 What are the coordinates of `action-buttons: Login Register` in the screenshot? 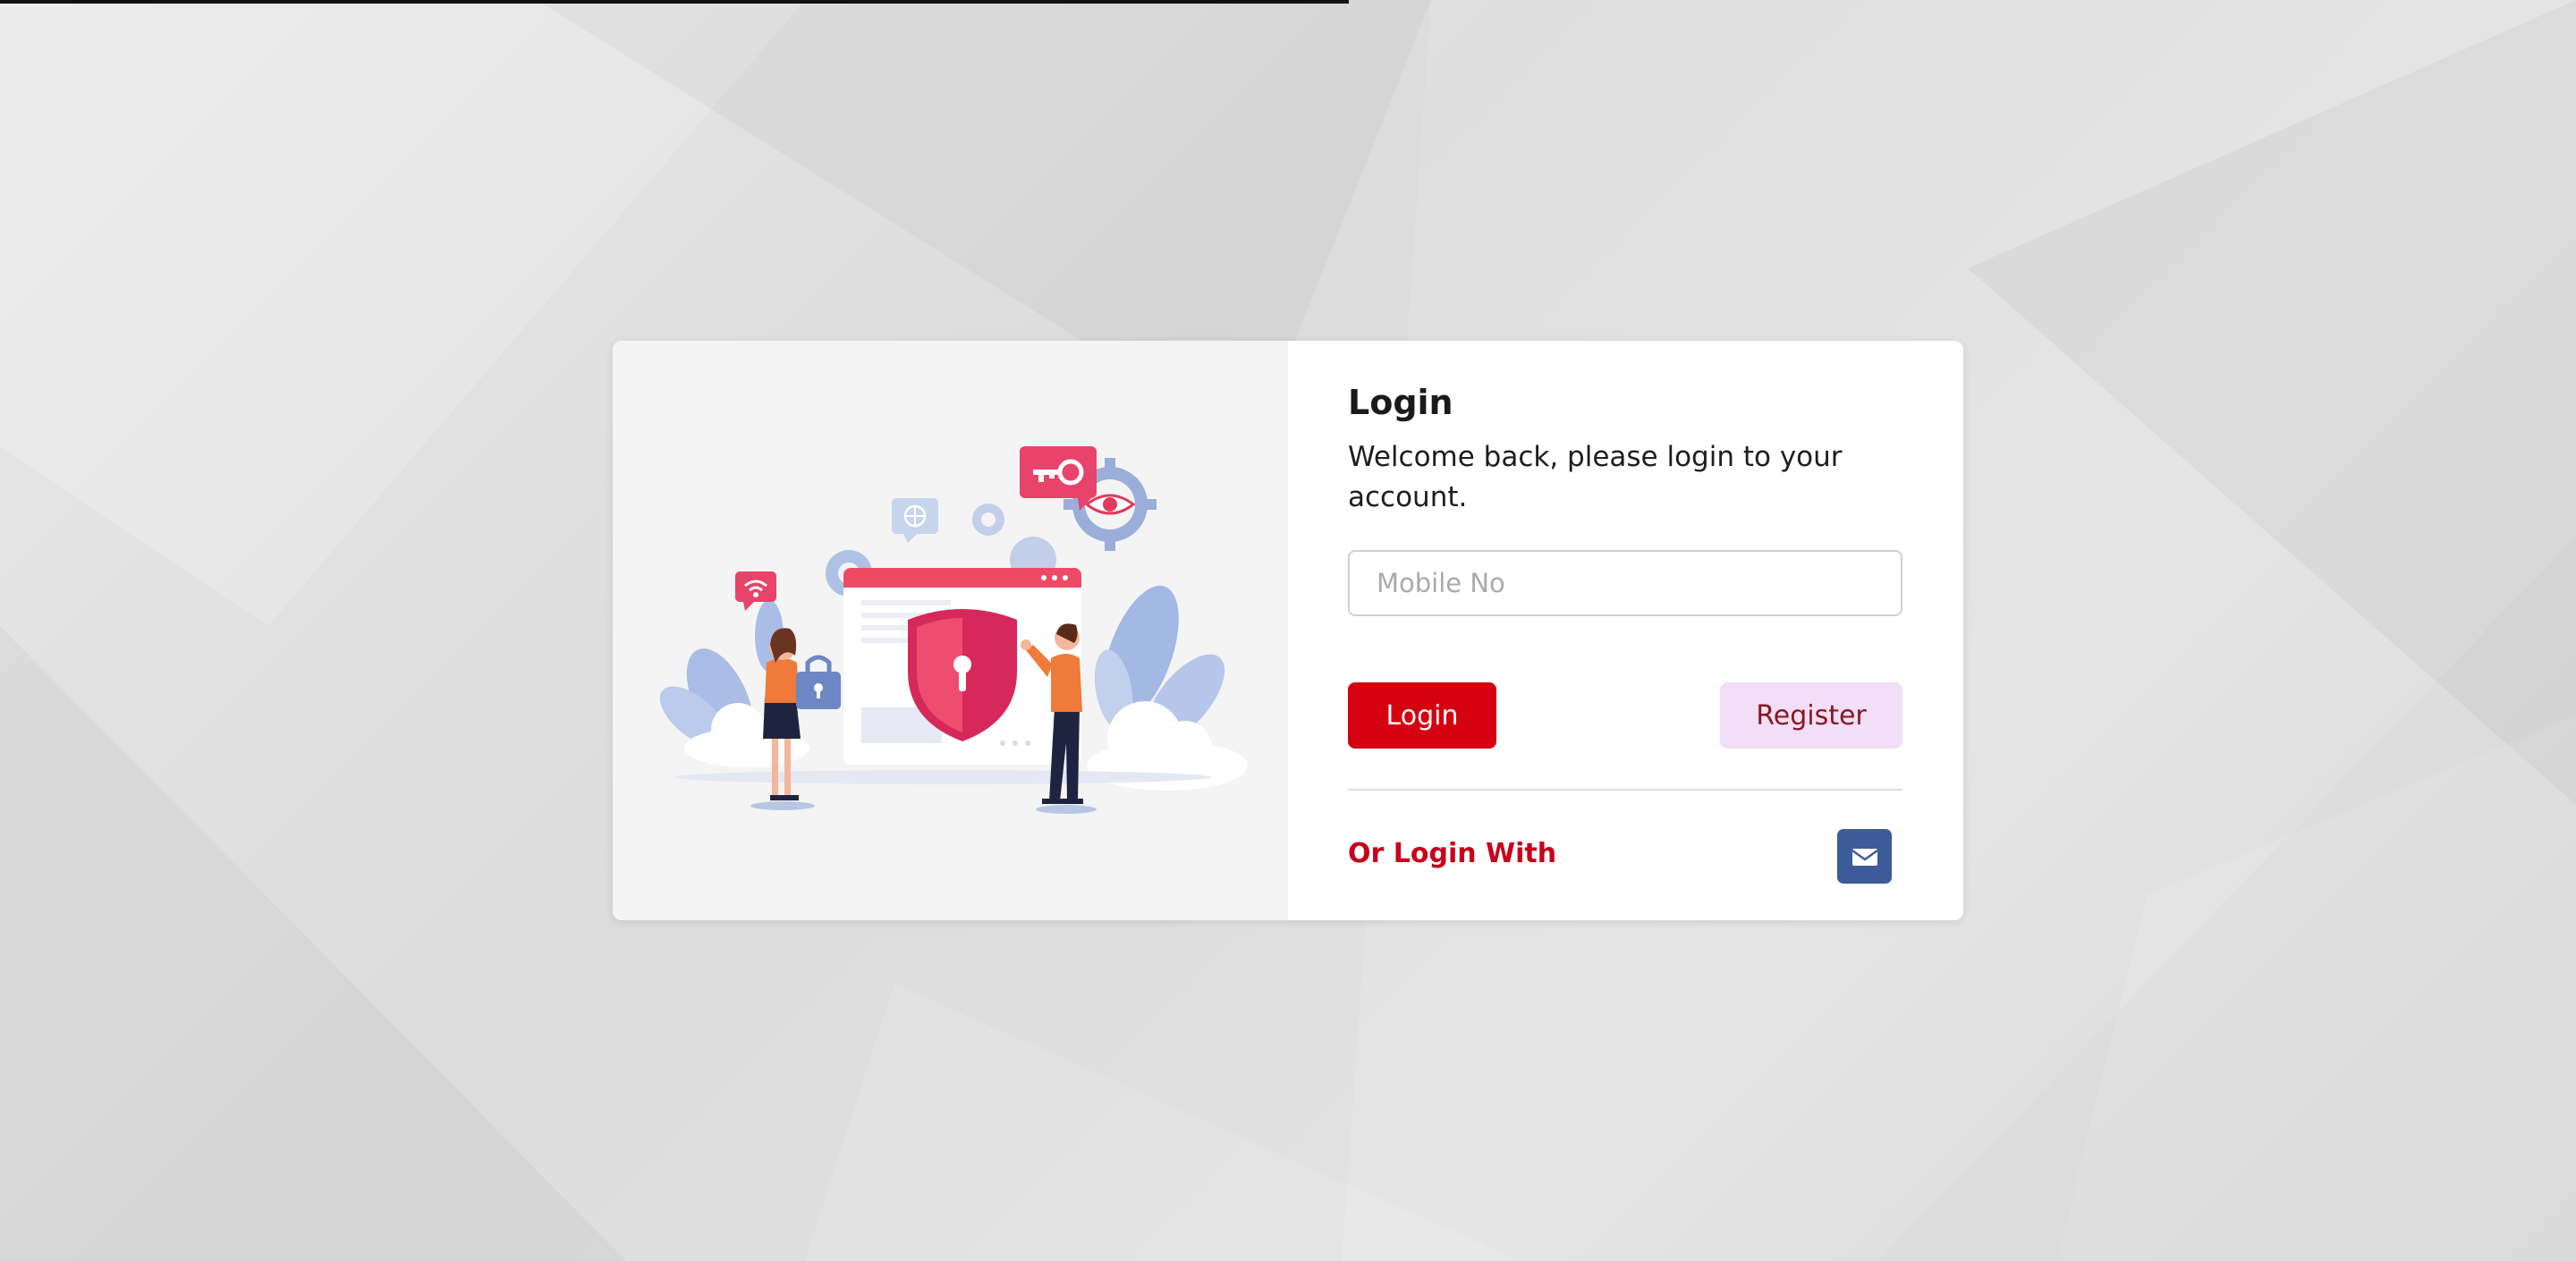 It's located at (1625, 716).